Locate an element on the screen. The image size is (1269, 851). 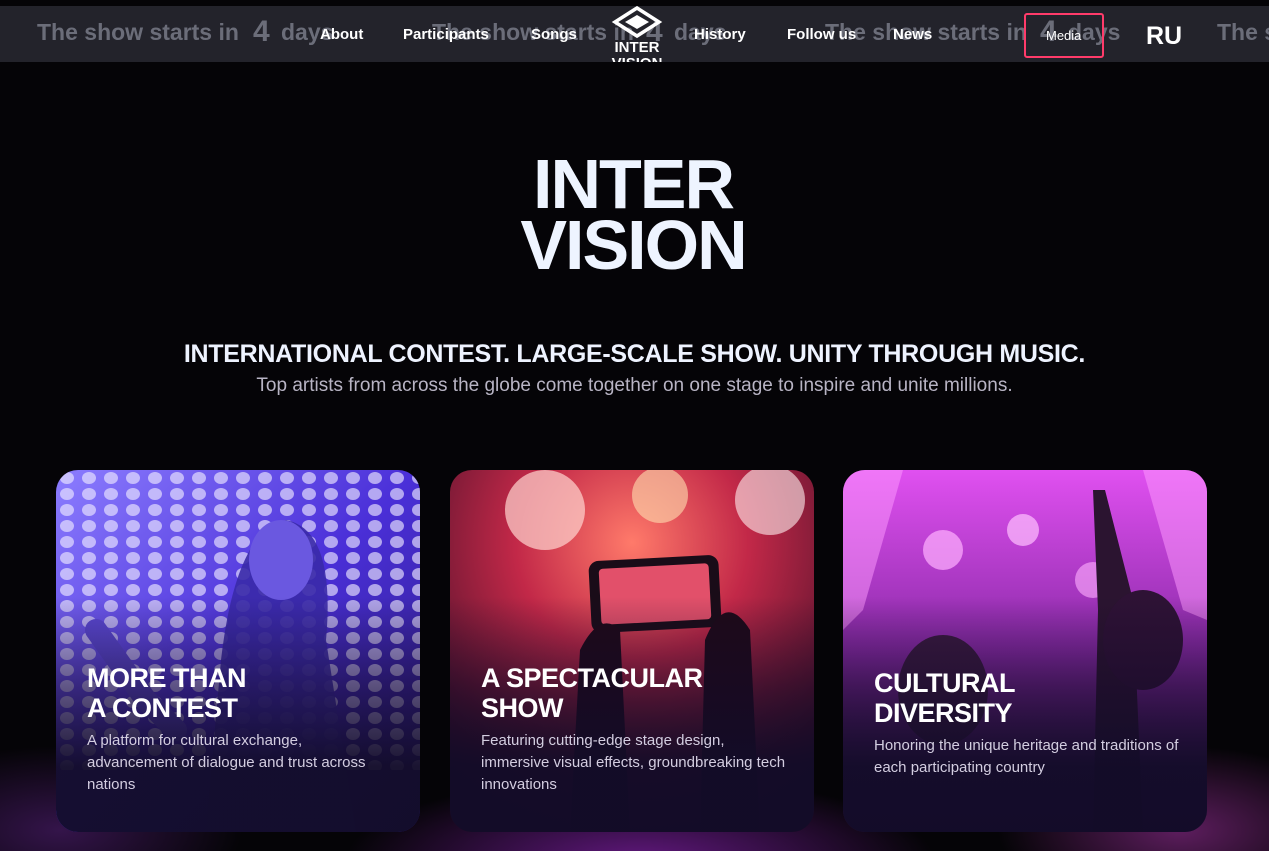
hero-logo-line2: VISION is located at coordinates (632, 239).